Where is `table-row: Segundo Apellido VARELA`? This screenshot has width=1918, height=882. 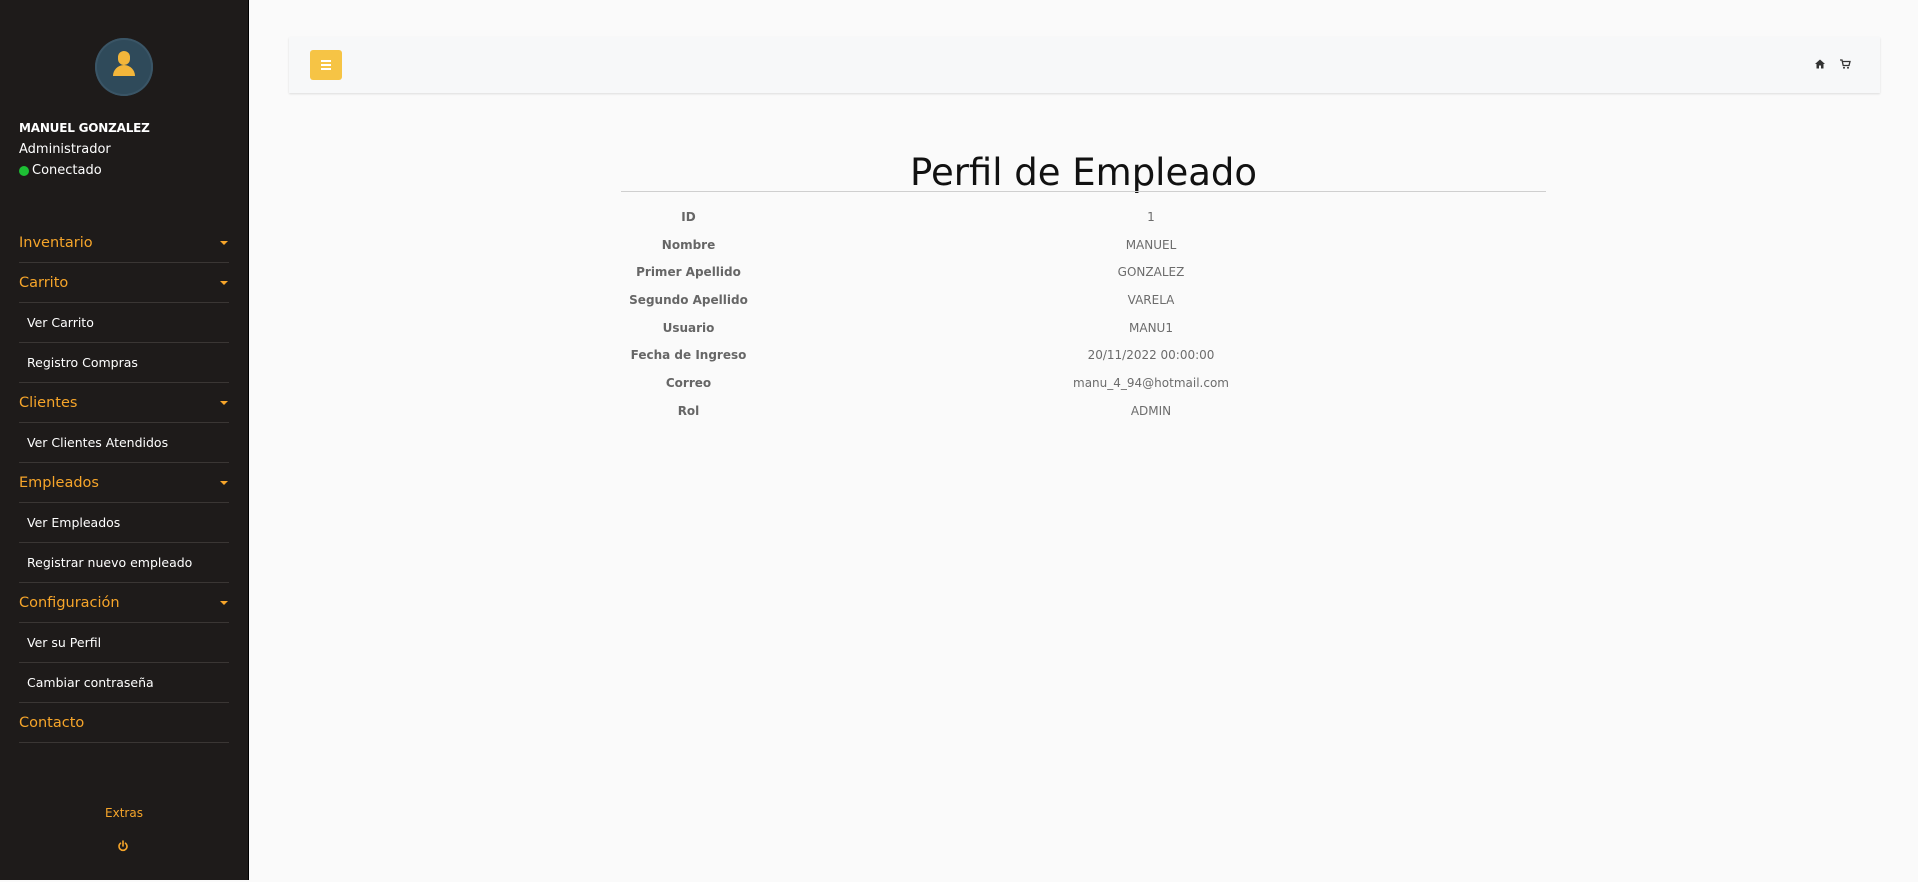 table-row: Segundo Apellido VARELA is located at coordinates (1083, 300).